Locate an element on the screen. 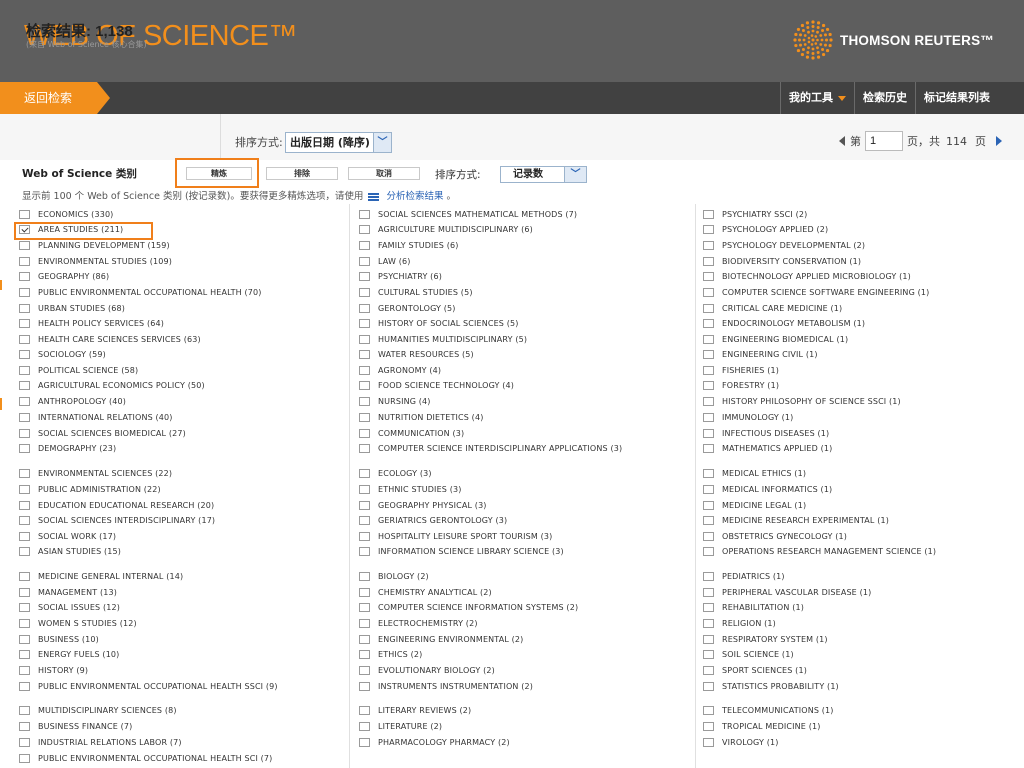 The image size is (1024, 768). next-page-icon is located at coordinates (999, 141).